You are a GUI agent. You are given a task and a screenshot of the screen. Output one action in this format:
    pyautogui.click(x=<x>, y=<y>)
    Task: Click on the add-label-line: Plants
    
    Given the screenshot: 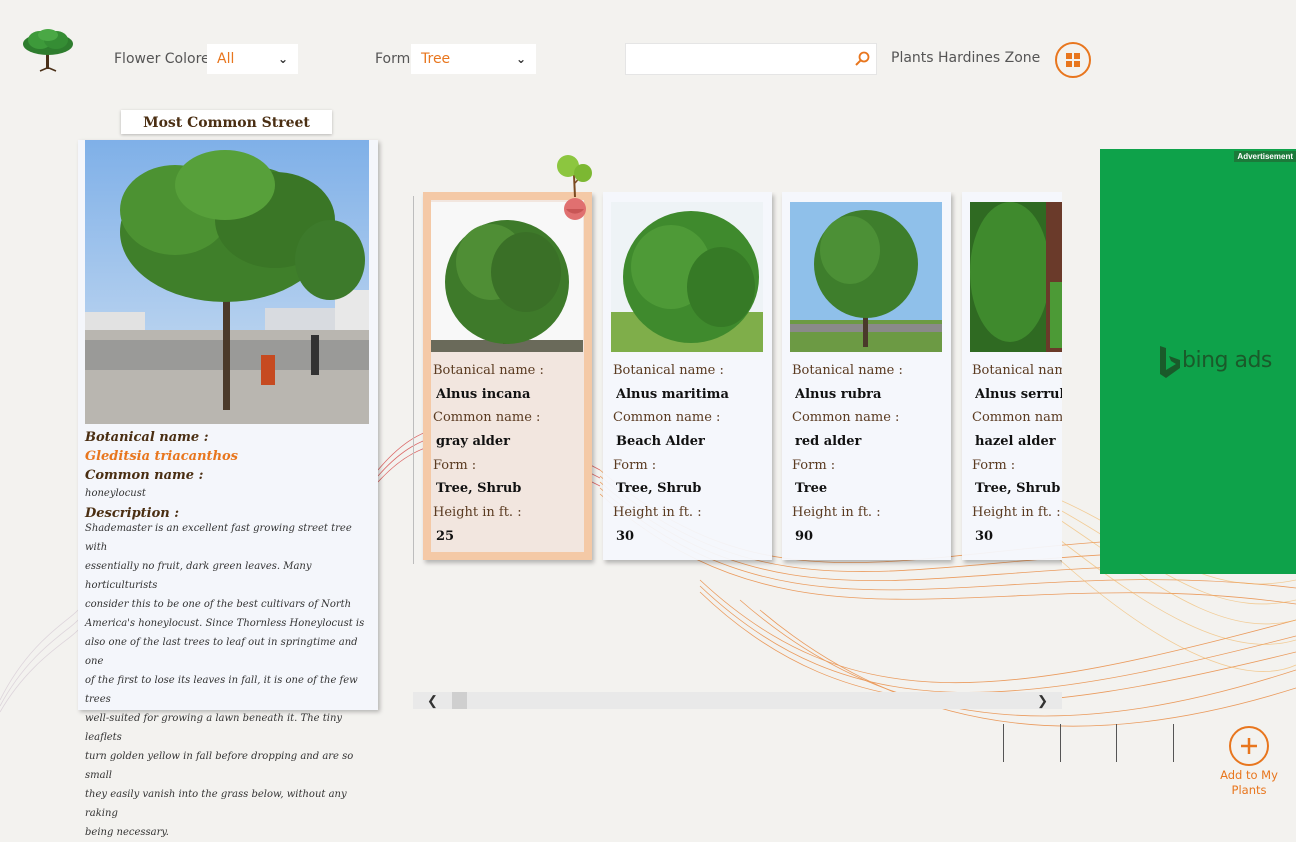 What is the action you would take?
    pyautogui.click(x=1249, y=790)
    